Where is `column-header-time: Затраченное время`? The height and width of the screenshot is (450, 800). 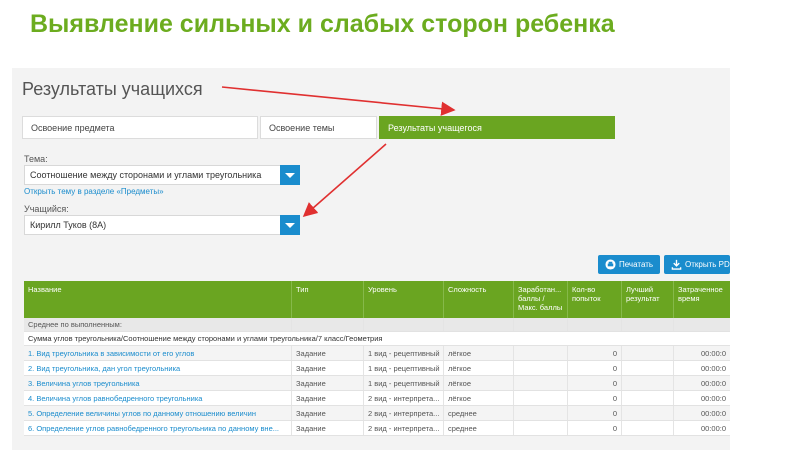
column-header-time: Затраченное время is located at coordinates (702, 299).